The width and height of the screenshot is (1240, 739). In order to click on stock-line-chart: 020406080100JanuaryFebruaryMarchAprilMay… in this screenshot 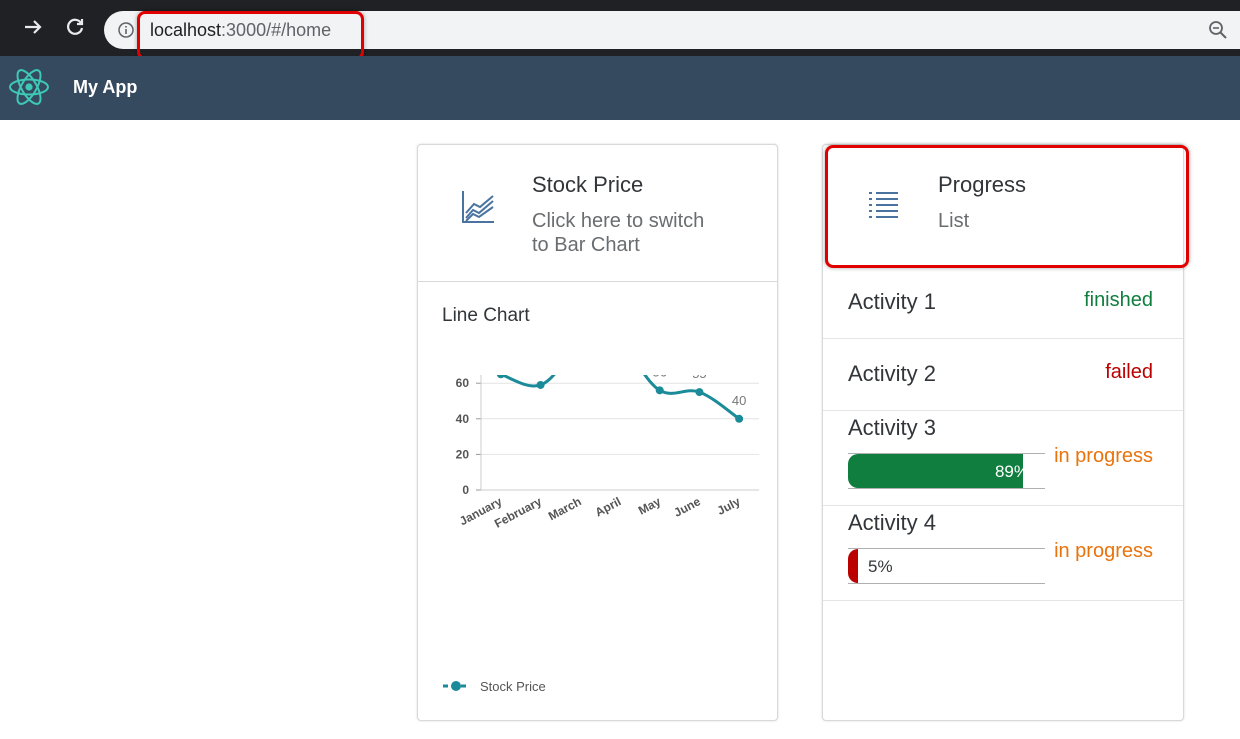, I will do `click(601, 534)`.